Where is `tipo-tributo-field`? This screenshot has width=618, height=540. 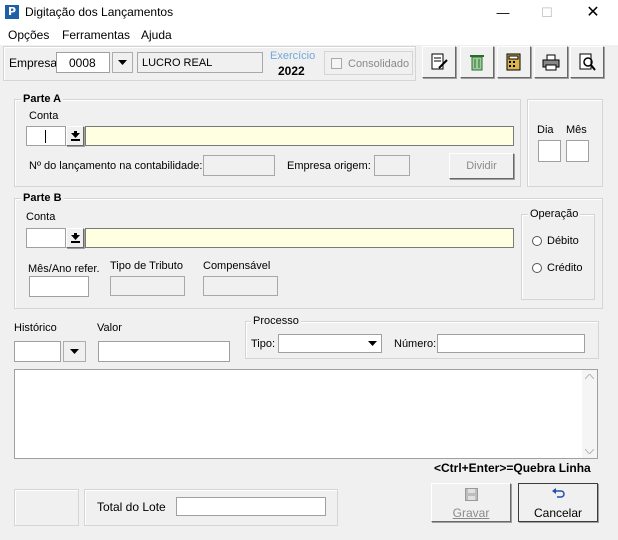 tipo-tributo-field is located at coordinates (147, 286).